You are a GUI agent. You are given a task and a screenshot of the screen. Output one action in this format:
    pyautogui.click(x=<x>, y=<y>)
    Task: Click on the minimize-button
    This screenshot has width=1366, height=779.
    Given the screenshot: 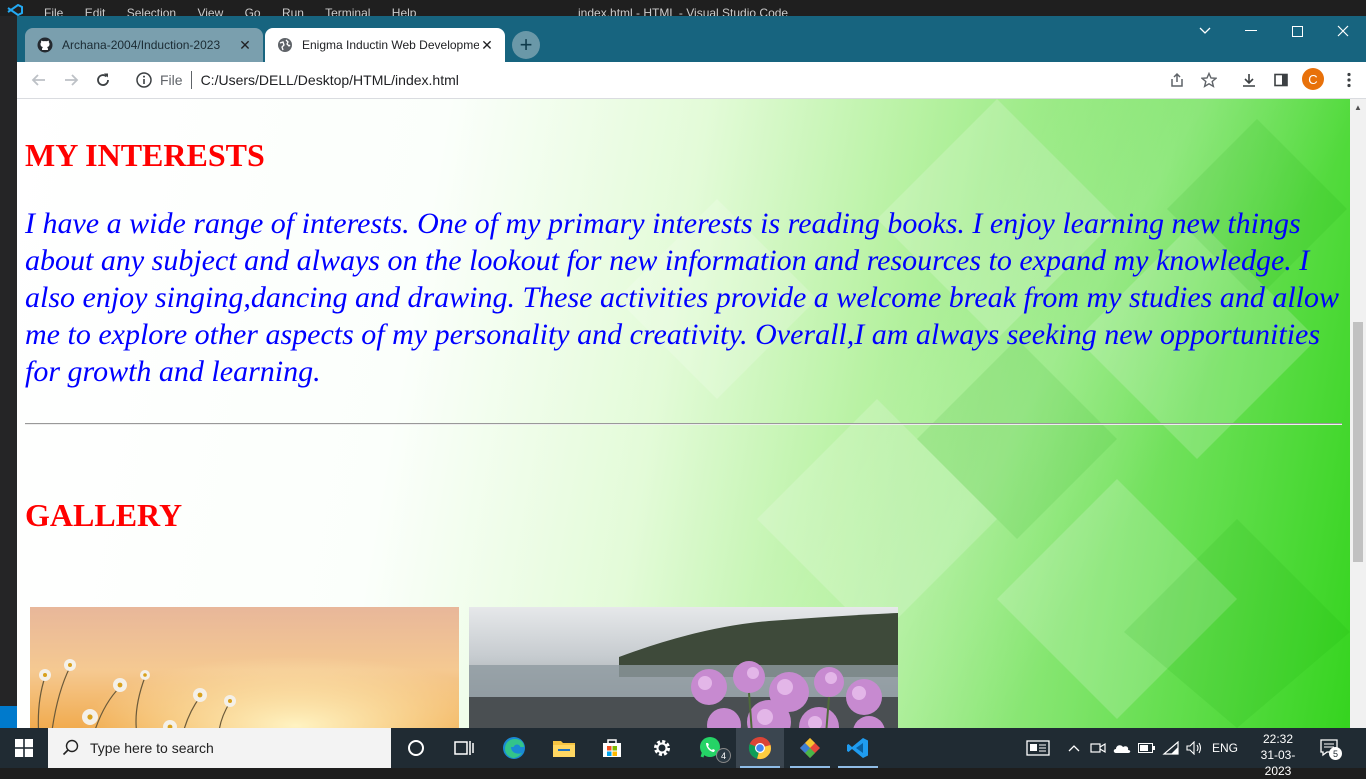 What is the action you would take?
    pyautogui.click(x=1251, y=31)
    